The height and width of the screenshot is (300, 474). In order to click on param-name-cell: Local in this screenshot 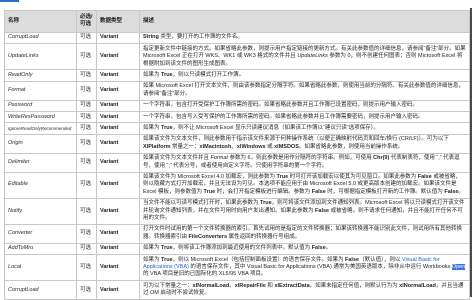, I will do `click(40, 268)`.